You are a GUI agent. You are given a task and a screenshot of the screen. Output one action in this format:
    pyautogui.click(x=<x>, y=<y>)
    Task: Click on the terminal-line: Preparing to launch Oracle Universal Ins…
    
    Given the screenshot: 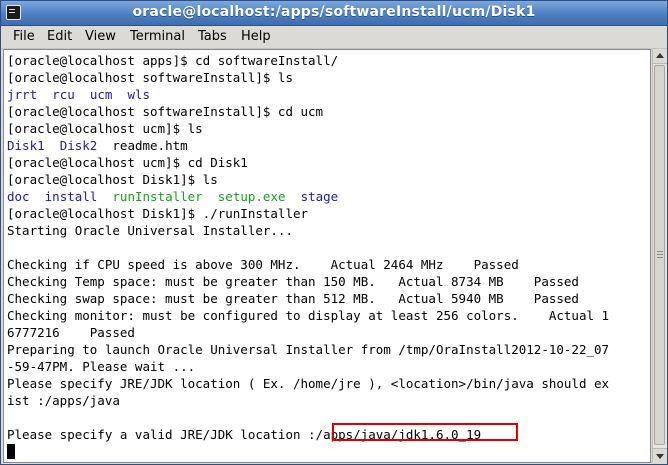 What is the action you would take?
    pyautogui.click(x=308, y=349)
    